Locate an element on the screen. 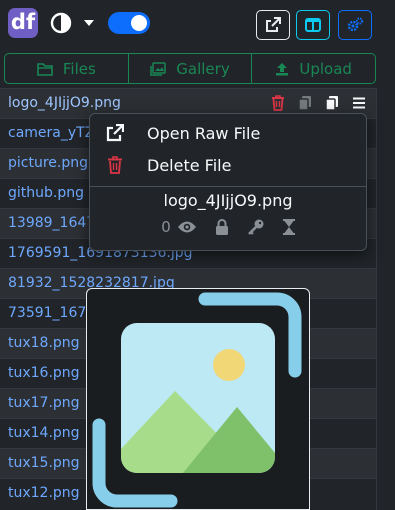 This screenshot has width=395, height=510. view-tabs: Files Gallery Upload is located at coordinates (190, 68).